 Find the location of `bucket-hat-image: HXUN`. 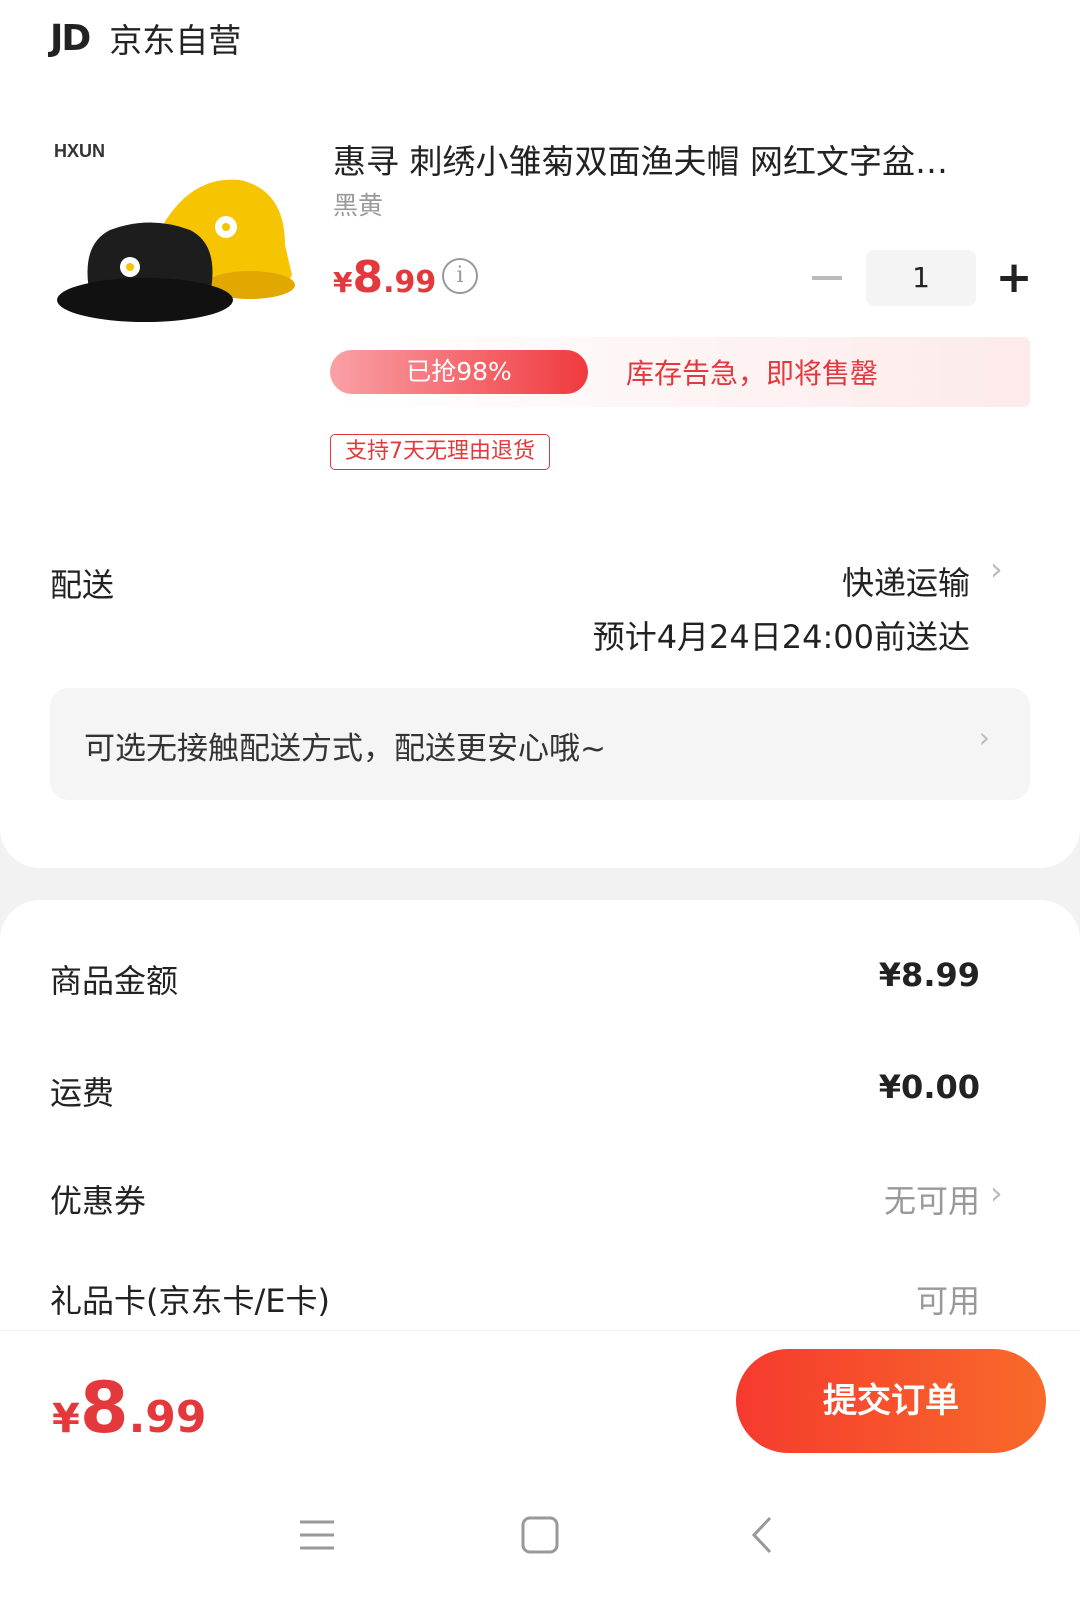

bucket-hat-image: HXUN is located at coordinates (174, 231).